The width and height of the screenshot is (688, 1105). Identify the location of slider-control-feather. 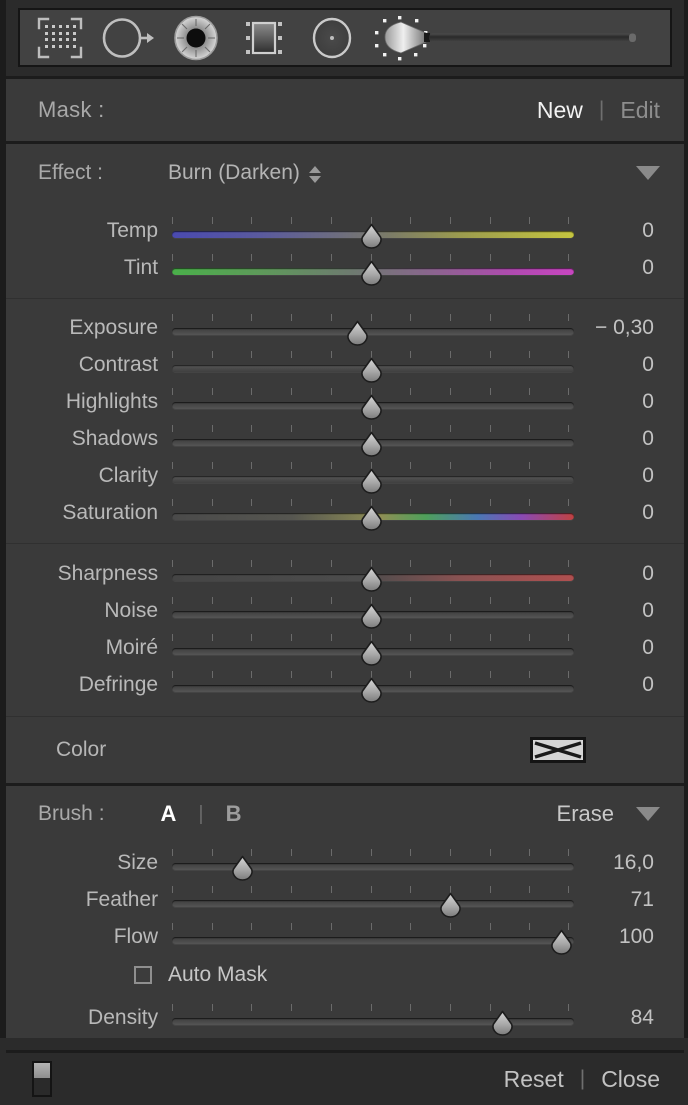
(373, 901).